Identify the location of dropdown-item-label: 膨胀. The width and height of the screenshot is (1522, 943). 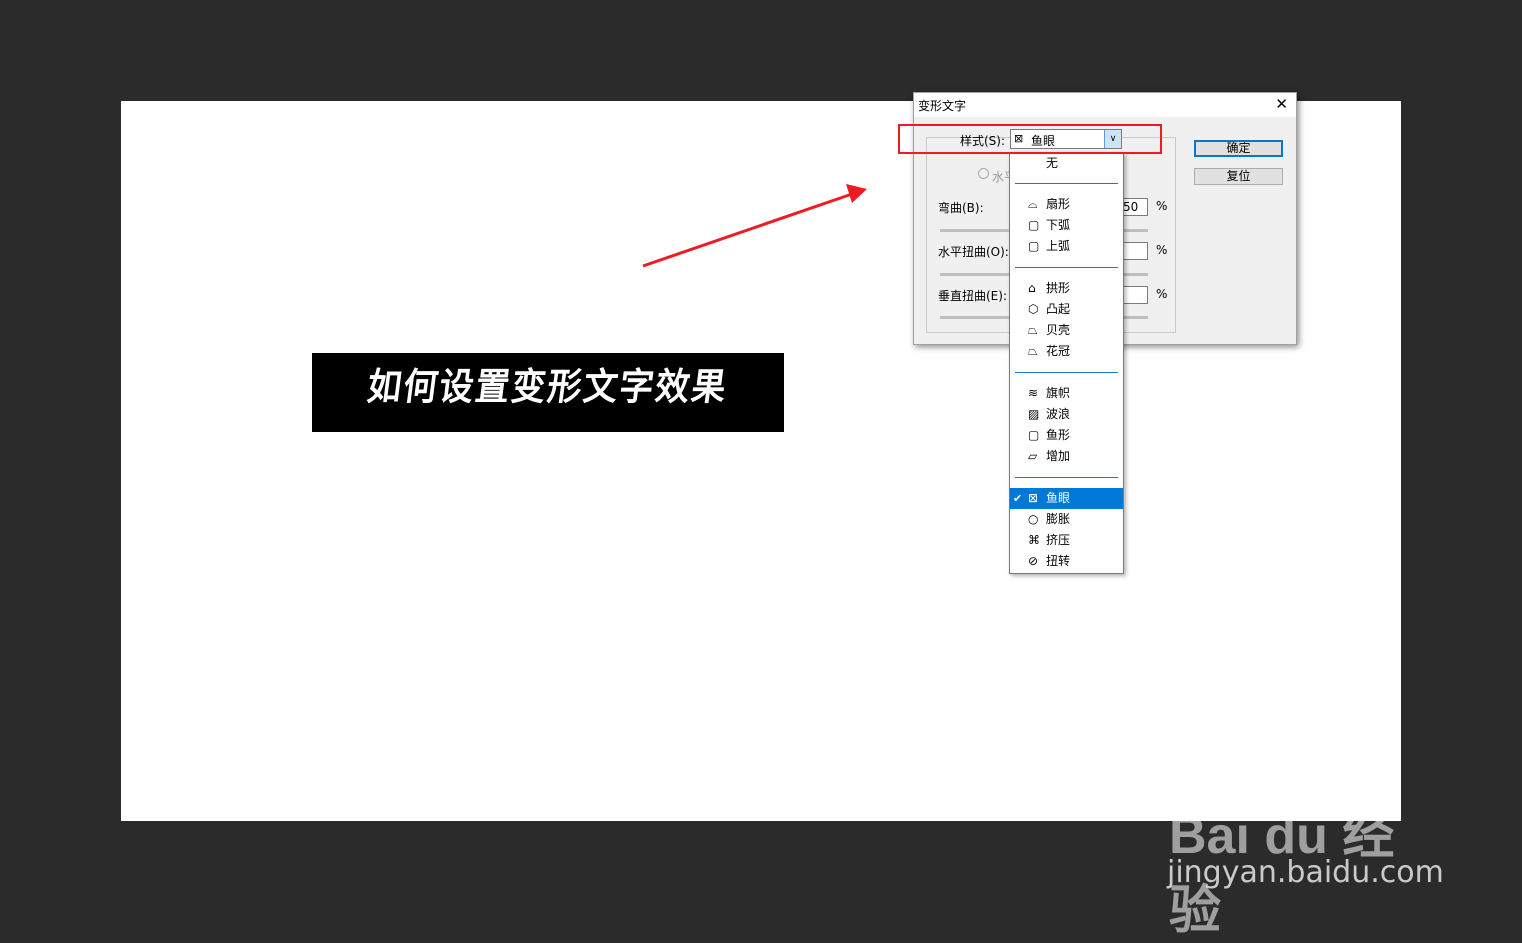
(1058, 519).